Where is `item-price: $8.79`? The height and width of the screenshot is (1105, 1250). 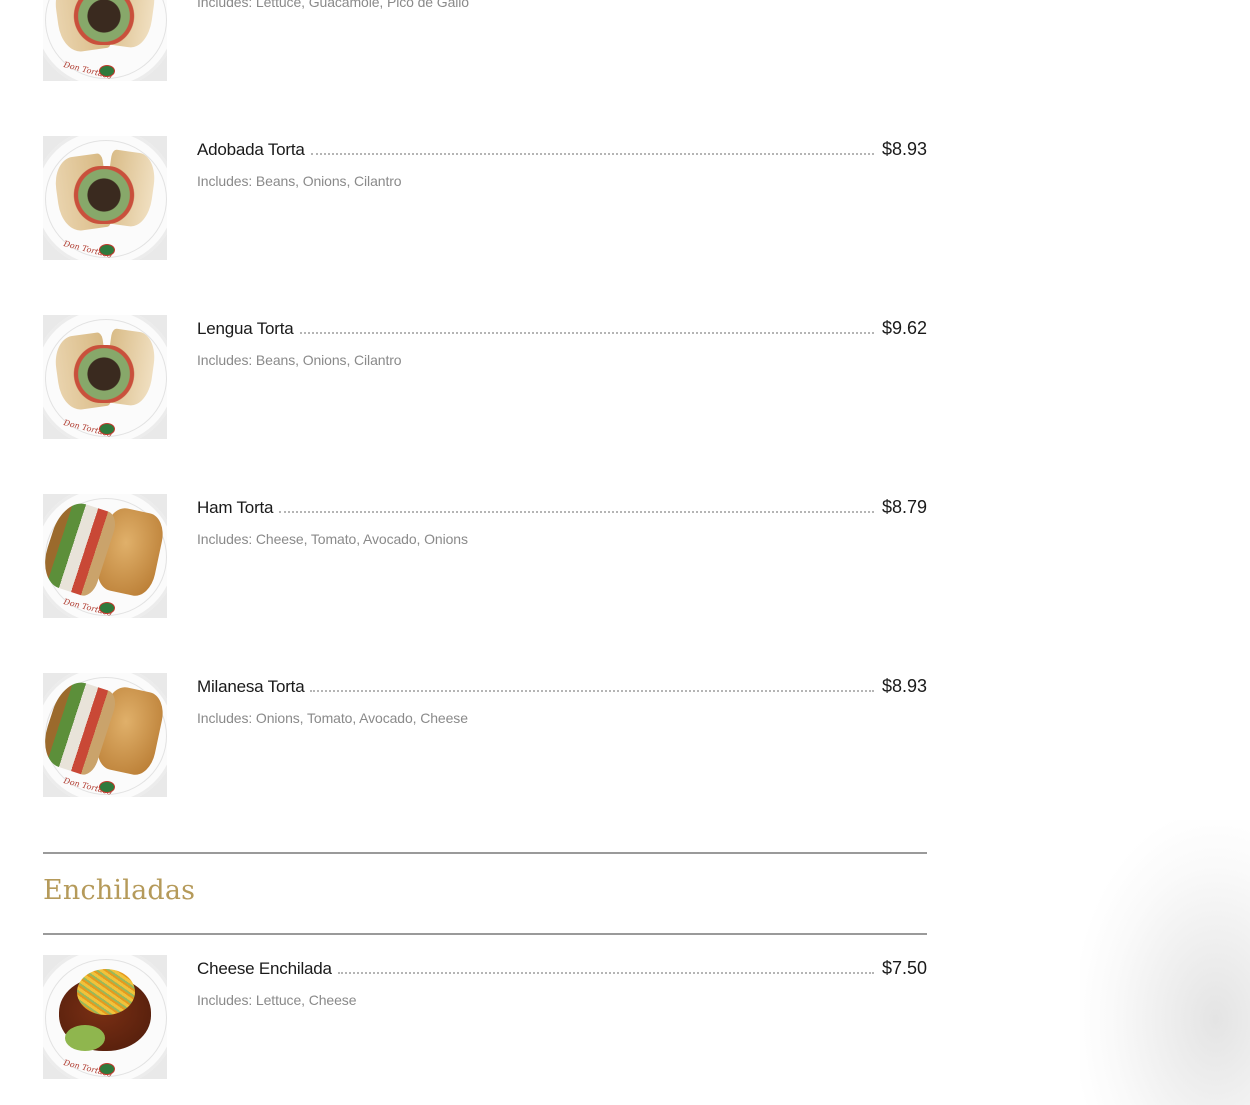 item-price: $8.79 is located at coordinates (904, 507).